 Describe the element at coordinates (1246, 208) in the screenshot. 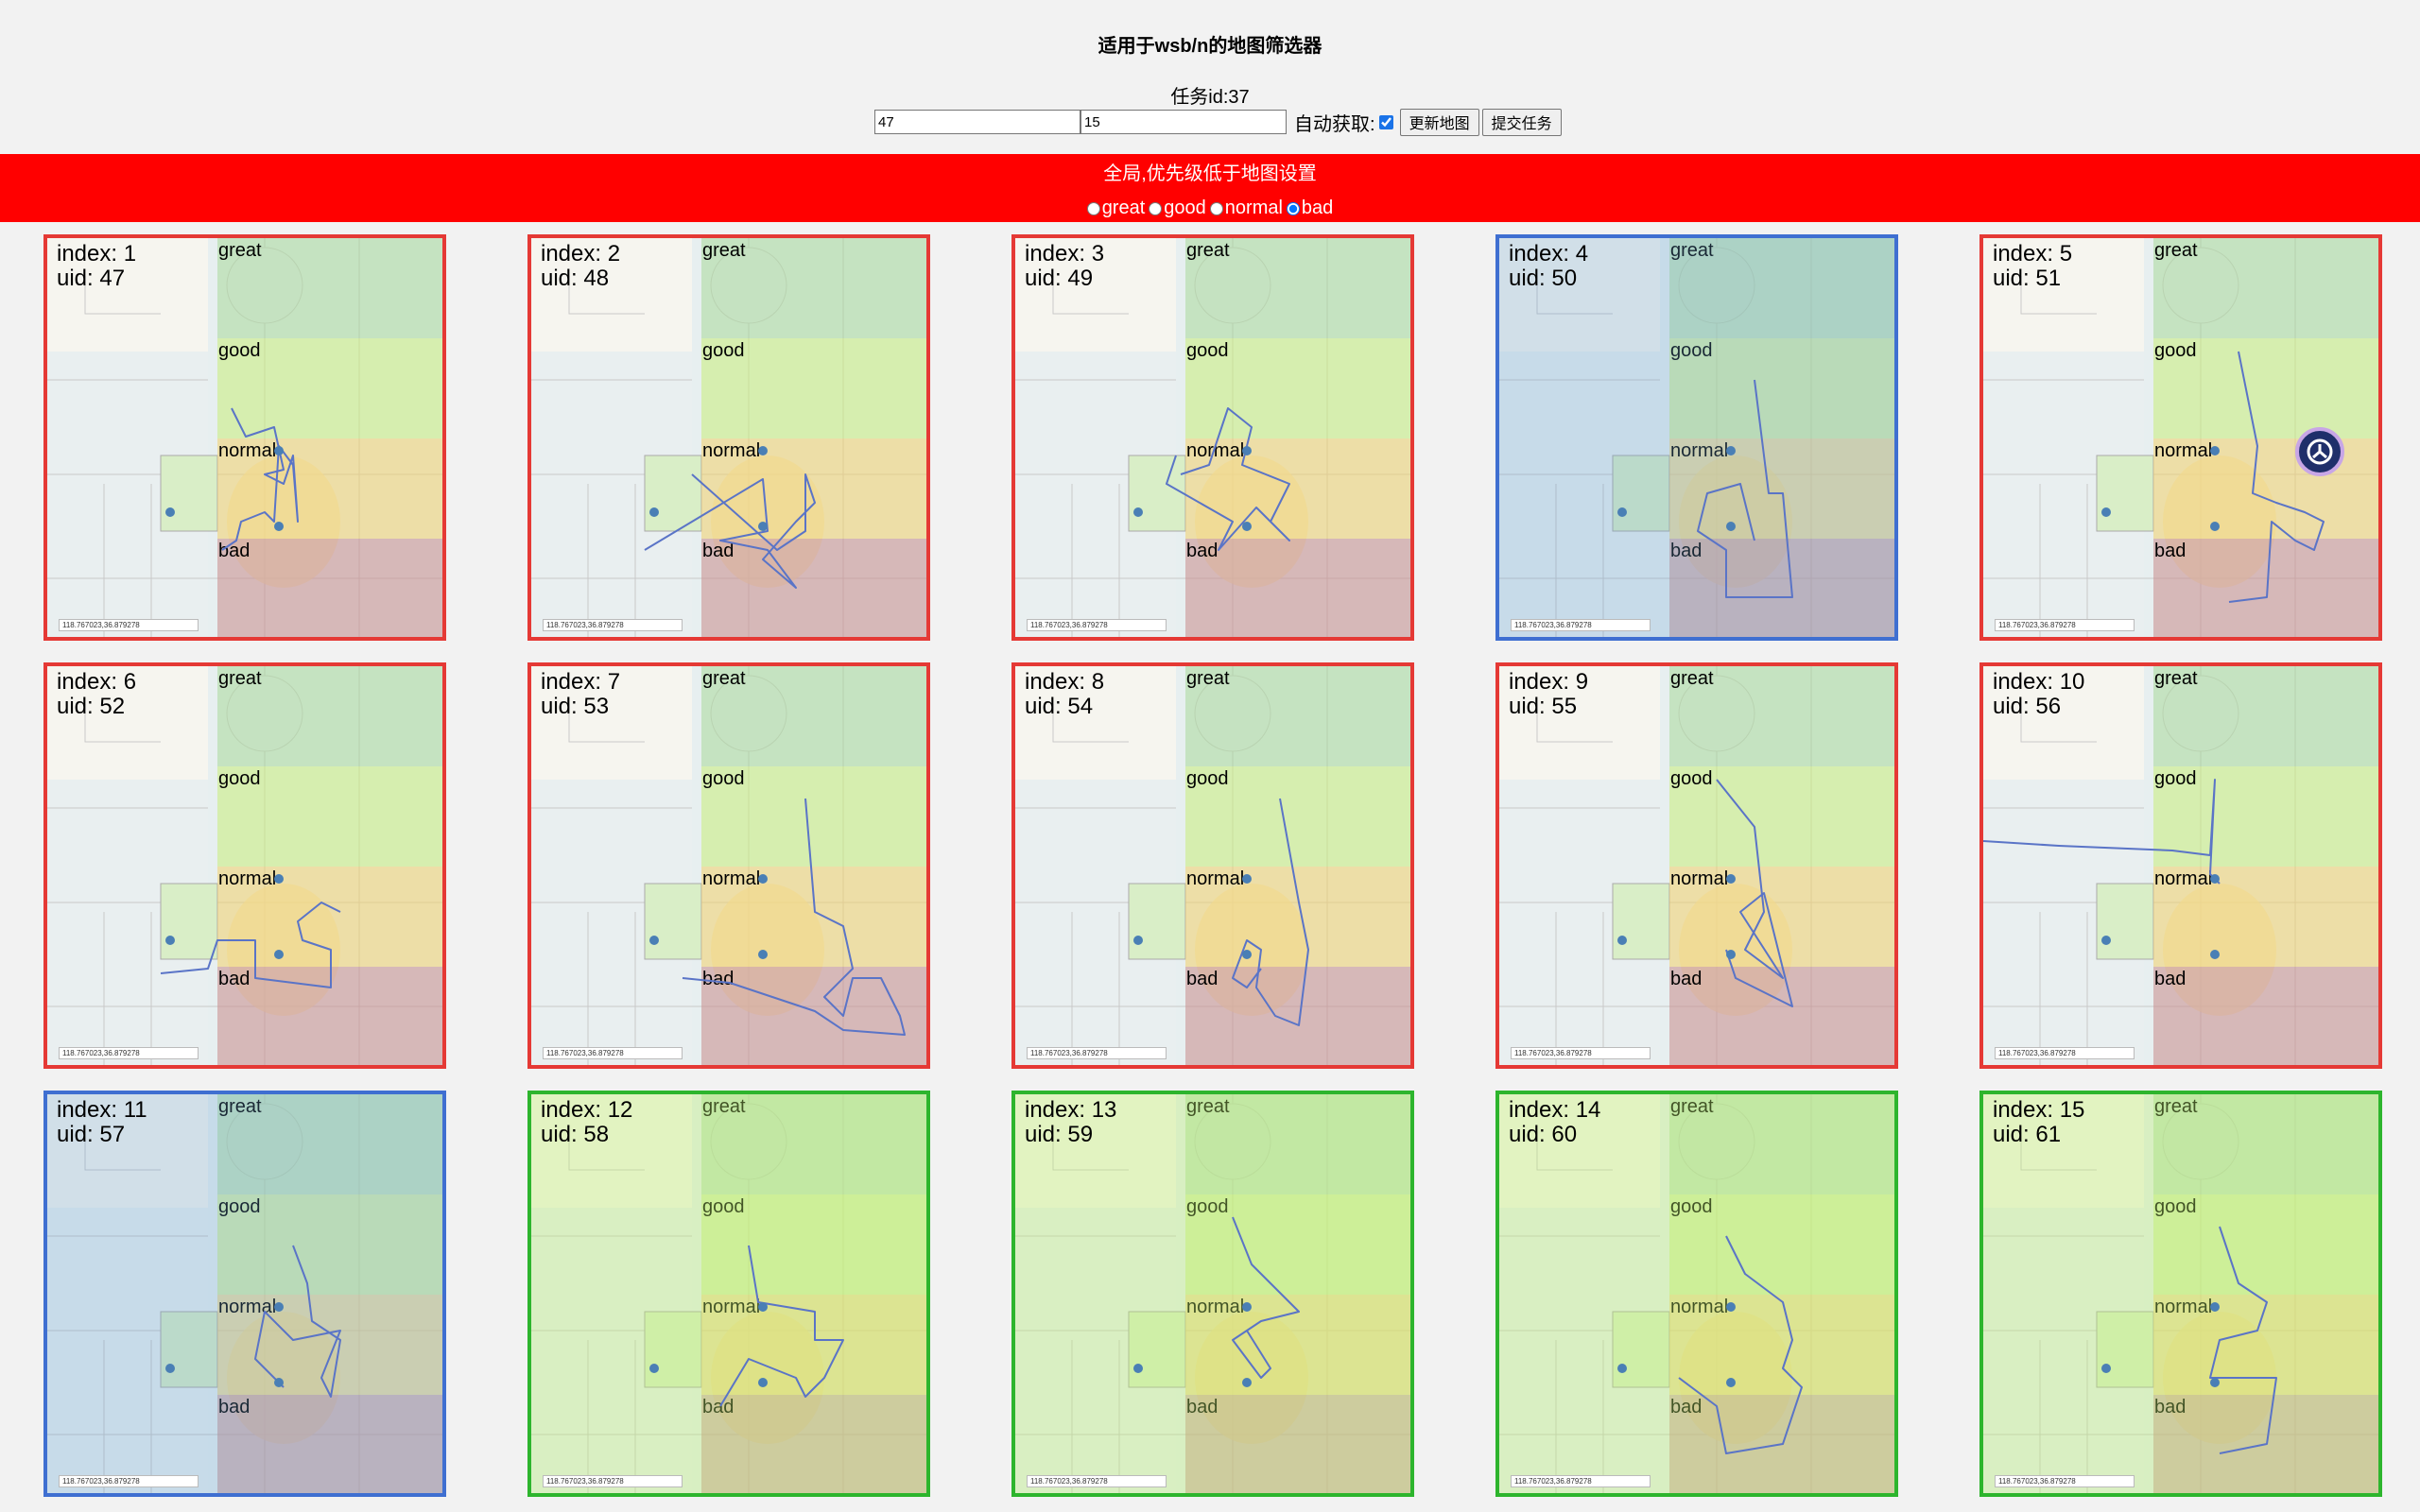

I see `global-radio-normal: normal` at that location.